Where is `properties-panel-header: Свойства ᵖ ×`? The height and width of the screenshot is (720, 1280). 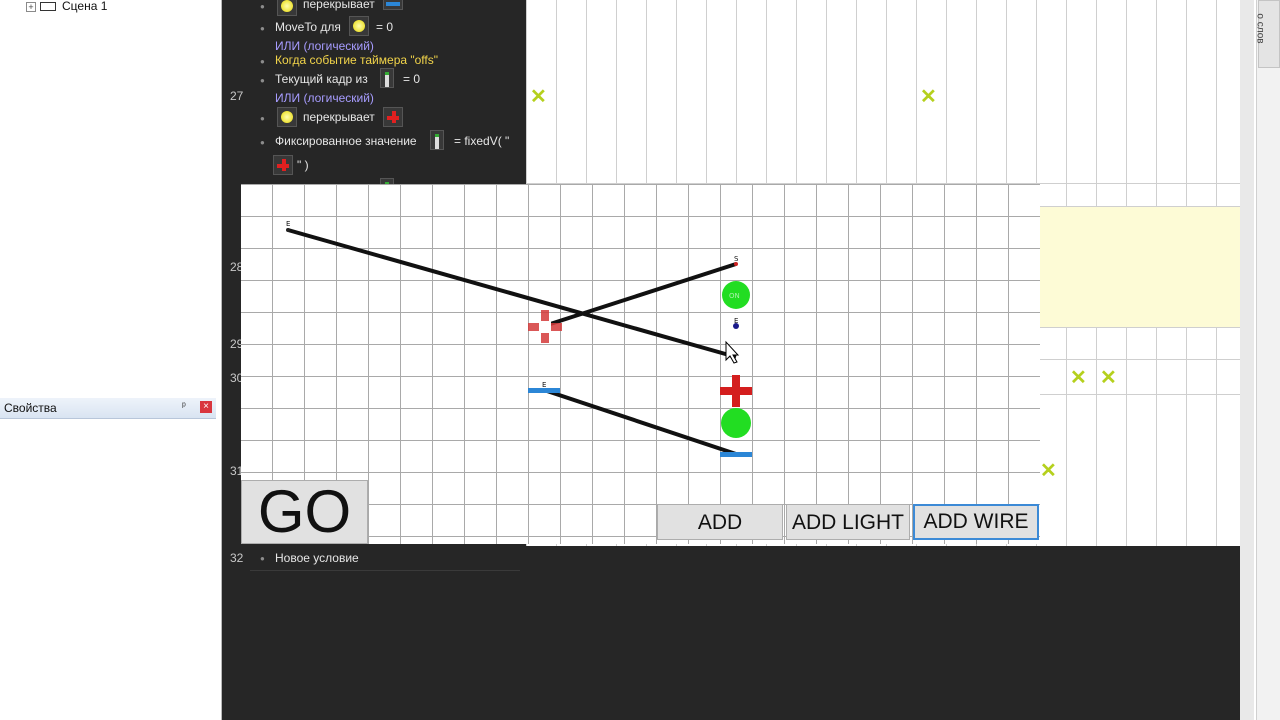
properties-panel-header: Свойства ᵖ × is located at coordinates (108, 408).